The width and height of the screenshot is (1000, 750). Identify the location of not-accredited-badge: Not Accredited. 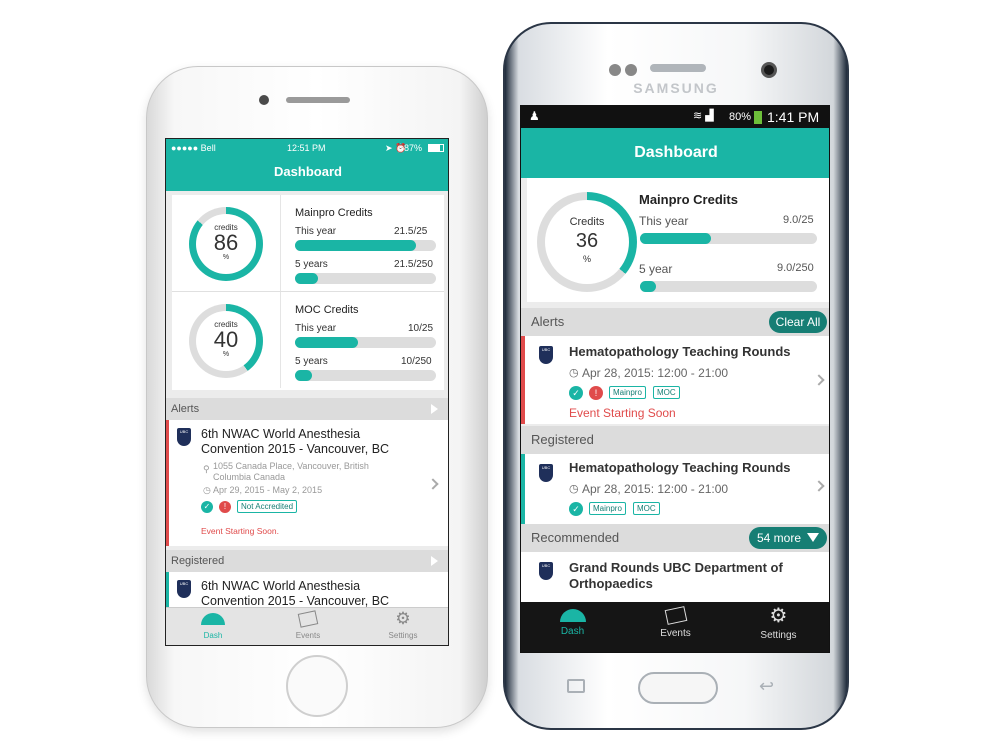
(267, 506).